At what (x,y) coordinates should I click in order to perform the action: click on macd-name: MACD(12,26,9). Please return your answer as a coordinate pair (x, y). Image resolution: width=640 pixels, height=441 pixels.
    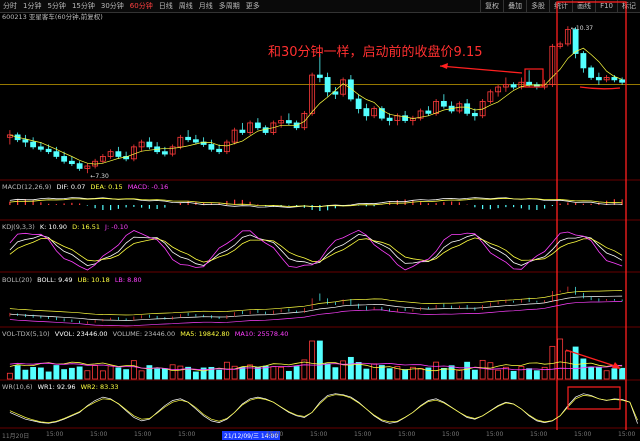
    Looking at the image, I should click on (27, 187).